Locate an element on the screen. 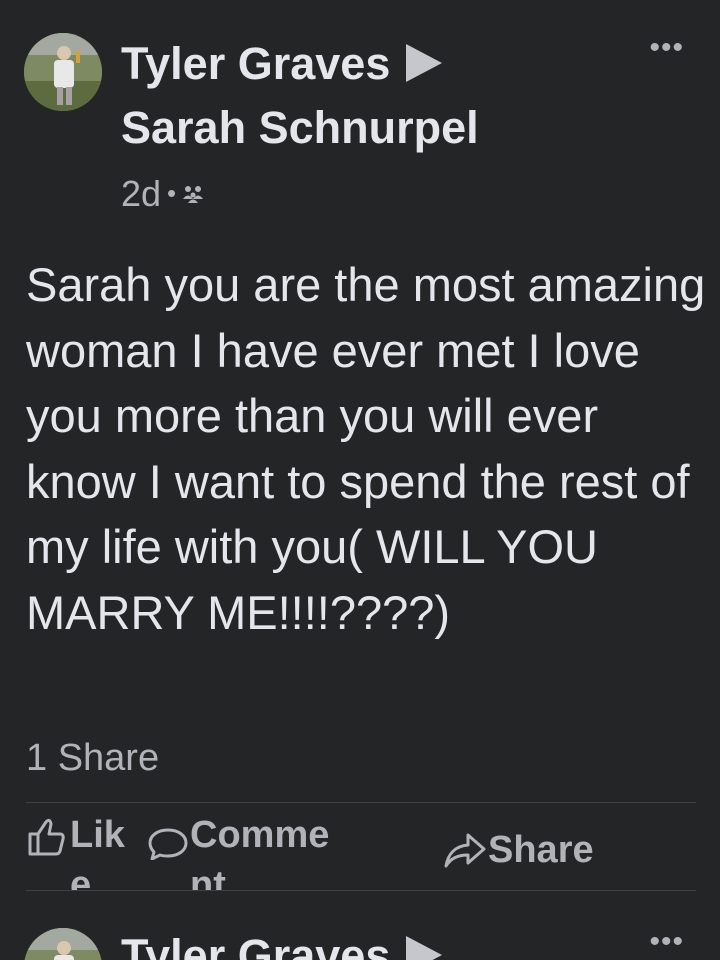  share-arrow-icon is located at coordinates (465, 850).